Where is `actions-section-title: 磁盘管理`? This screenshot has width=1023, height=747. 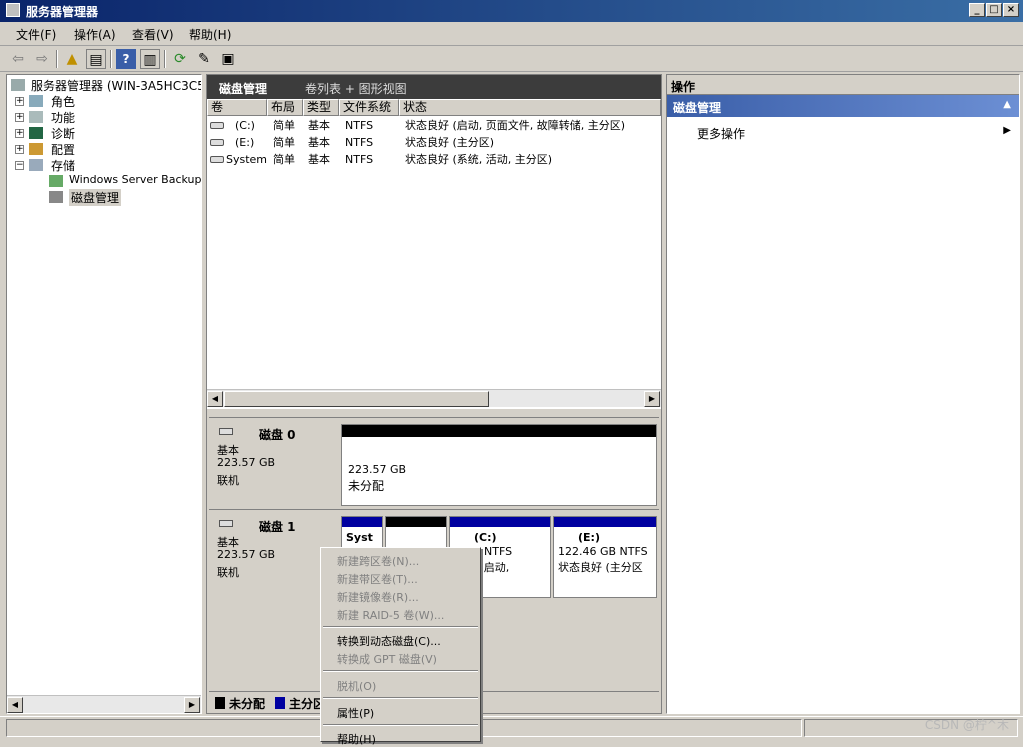
actions-section-title: 磁盘管理 is located at coordinates (697, 108).